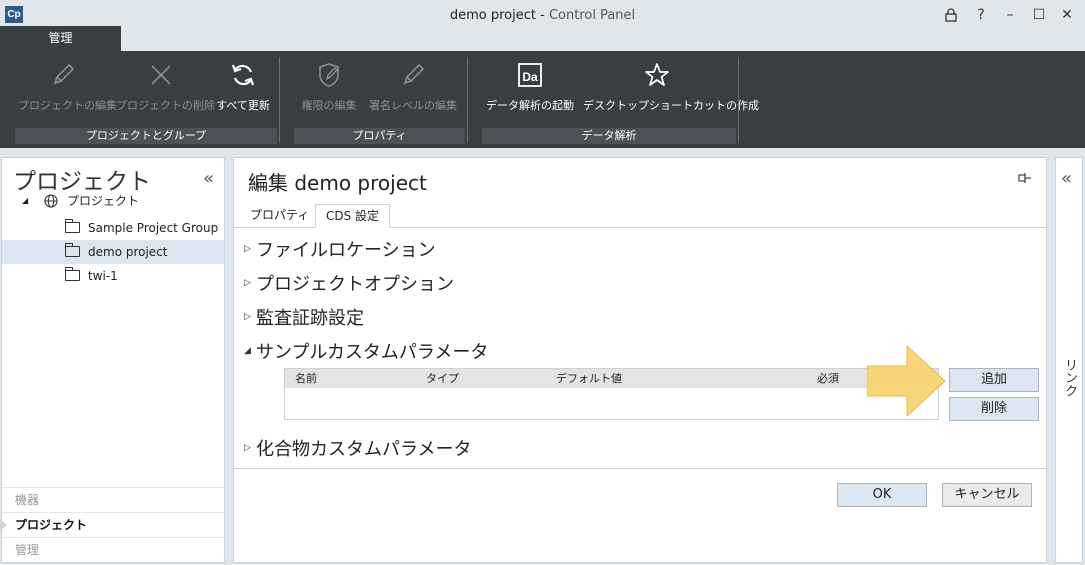  Describe the element at coordinates (146, 136) in the screenshot. I see `group-label-project: プロジェクトとグループ` at that location.